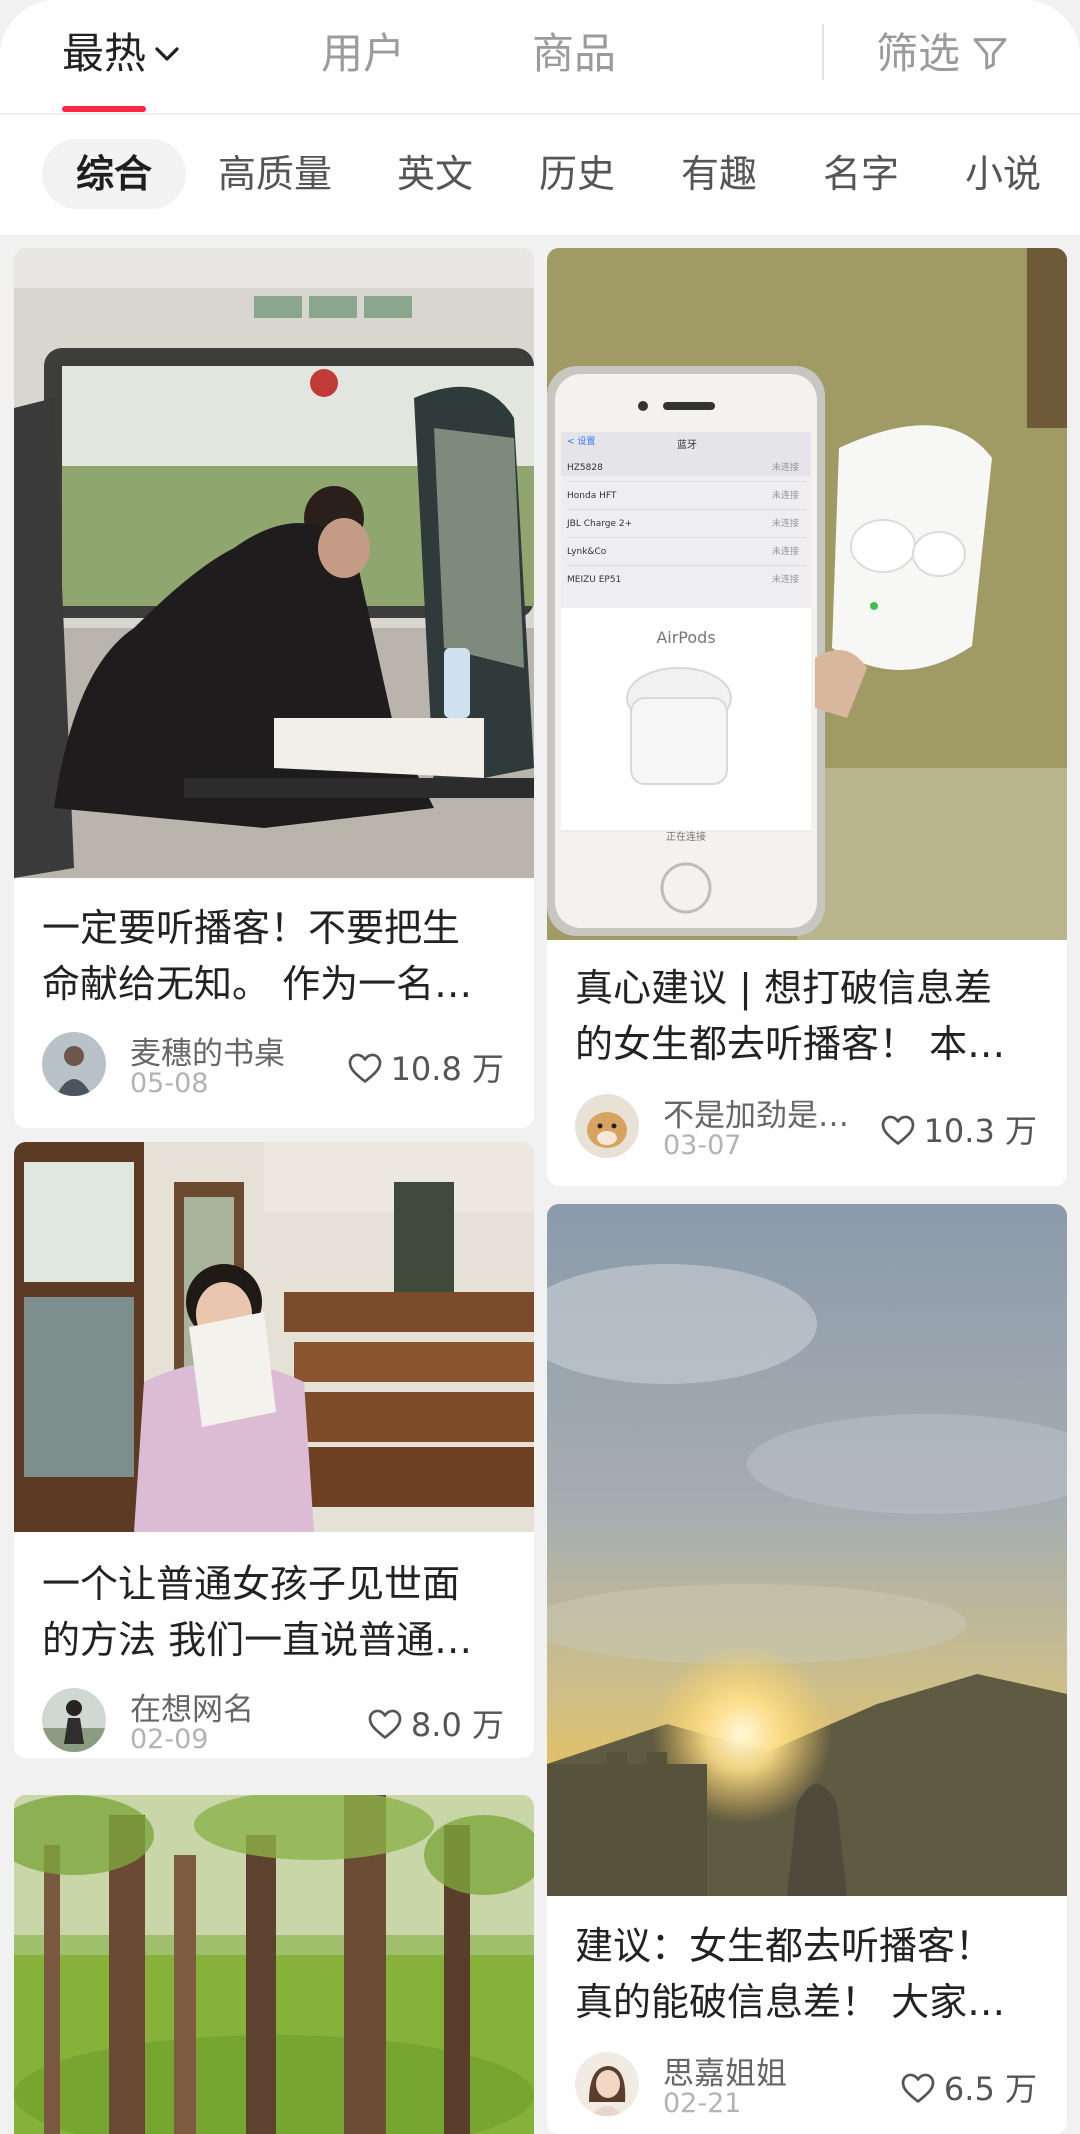 This screenshot has width=1080, height=2134. I want to click on tab-users: 用户, so click(363, 54).